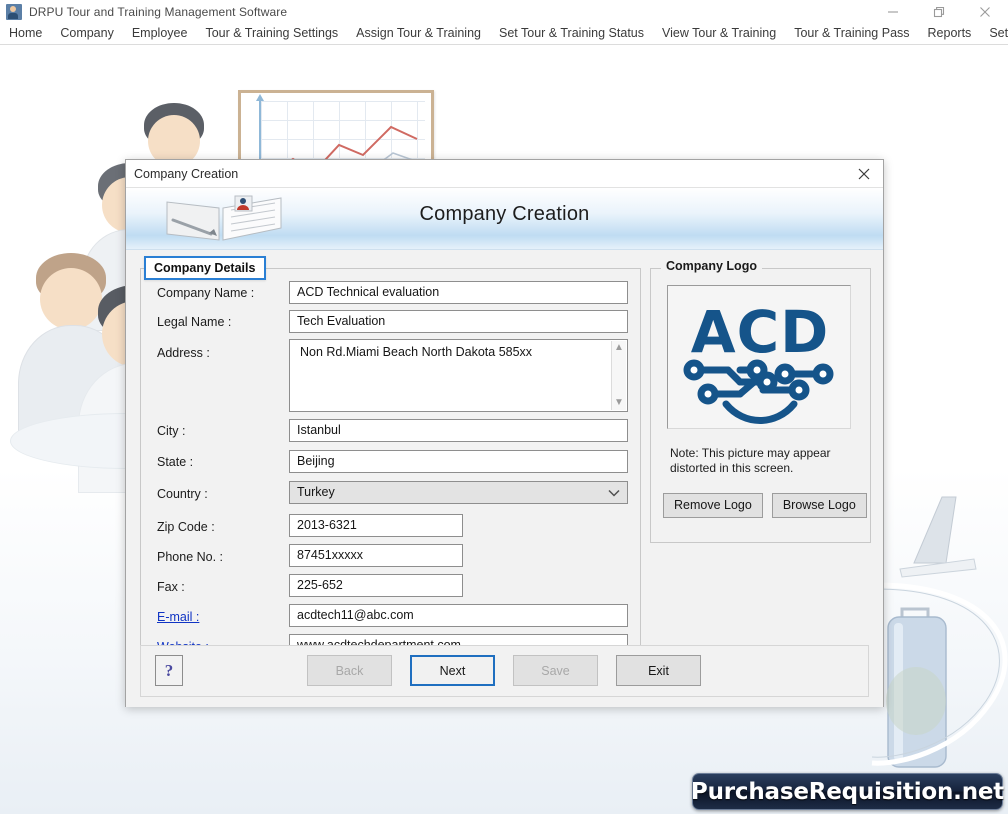 The image size is (1008, 814). I want to click on label-state: State :, so click(175, 462).